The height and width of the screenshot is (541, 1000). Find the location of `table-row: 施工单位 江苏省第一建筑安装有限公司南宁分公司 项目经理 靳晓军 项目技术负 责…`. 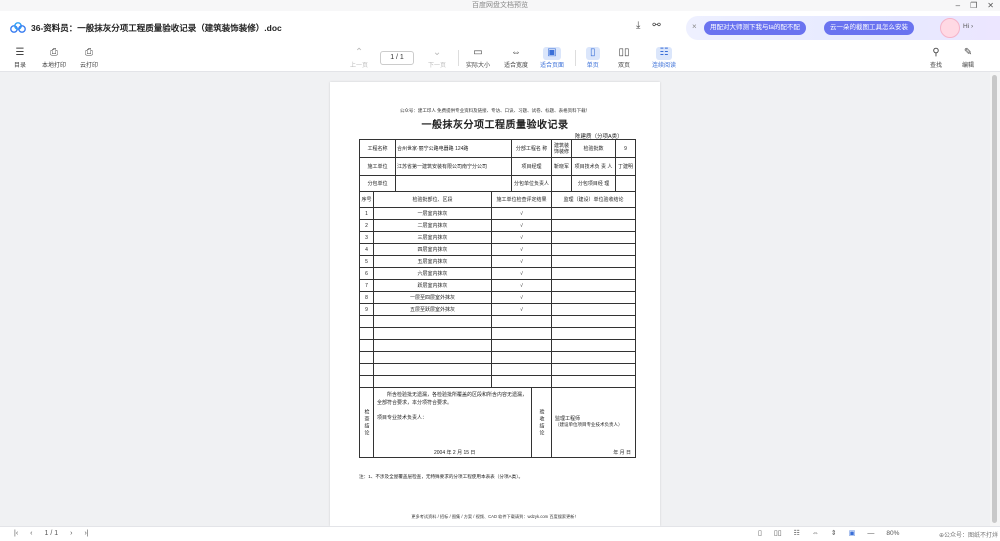

table-row: 施工单位 江苏省第一建筑安装有限公司南宁分公司 项目经理 靳晓军 项目技术负 责… is located at coordinates (497, 166).